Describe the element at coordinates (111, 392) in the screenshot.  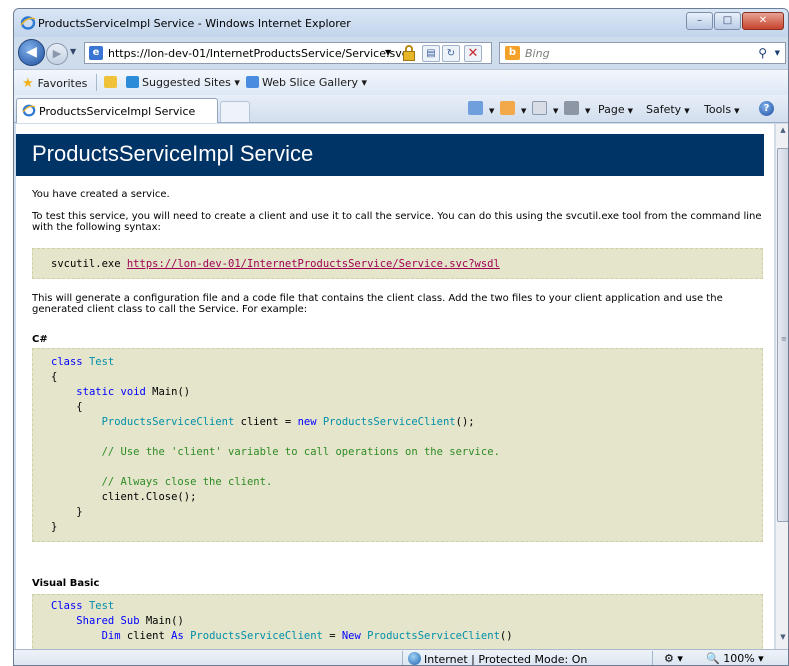
I see `code-token: static void` at that location.